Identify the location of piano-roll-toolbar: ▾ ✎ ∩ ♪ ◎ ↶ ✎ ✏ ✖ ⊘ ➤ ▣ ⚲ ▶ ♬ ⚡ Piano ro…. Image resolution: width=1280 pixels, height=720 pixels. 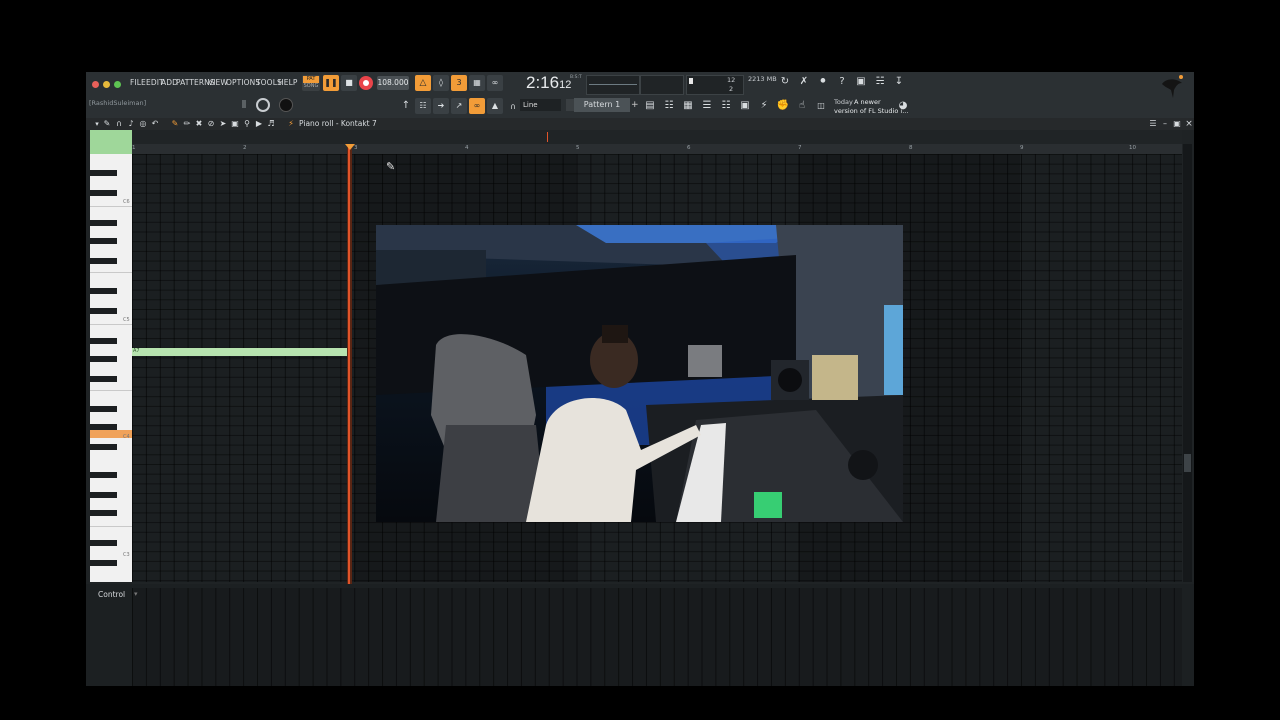
(640, 124).